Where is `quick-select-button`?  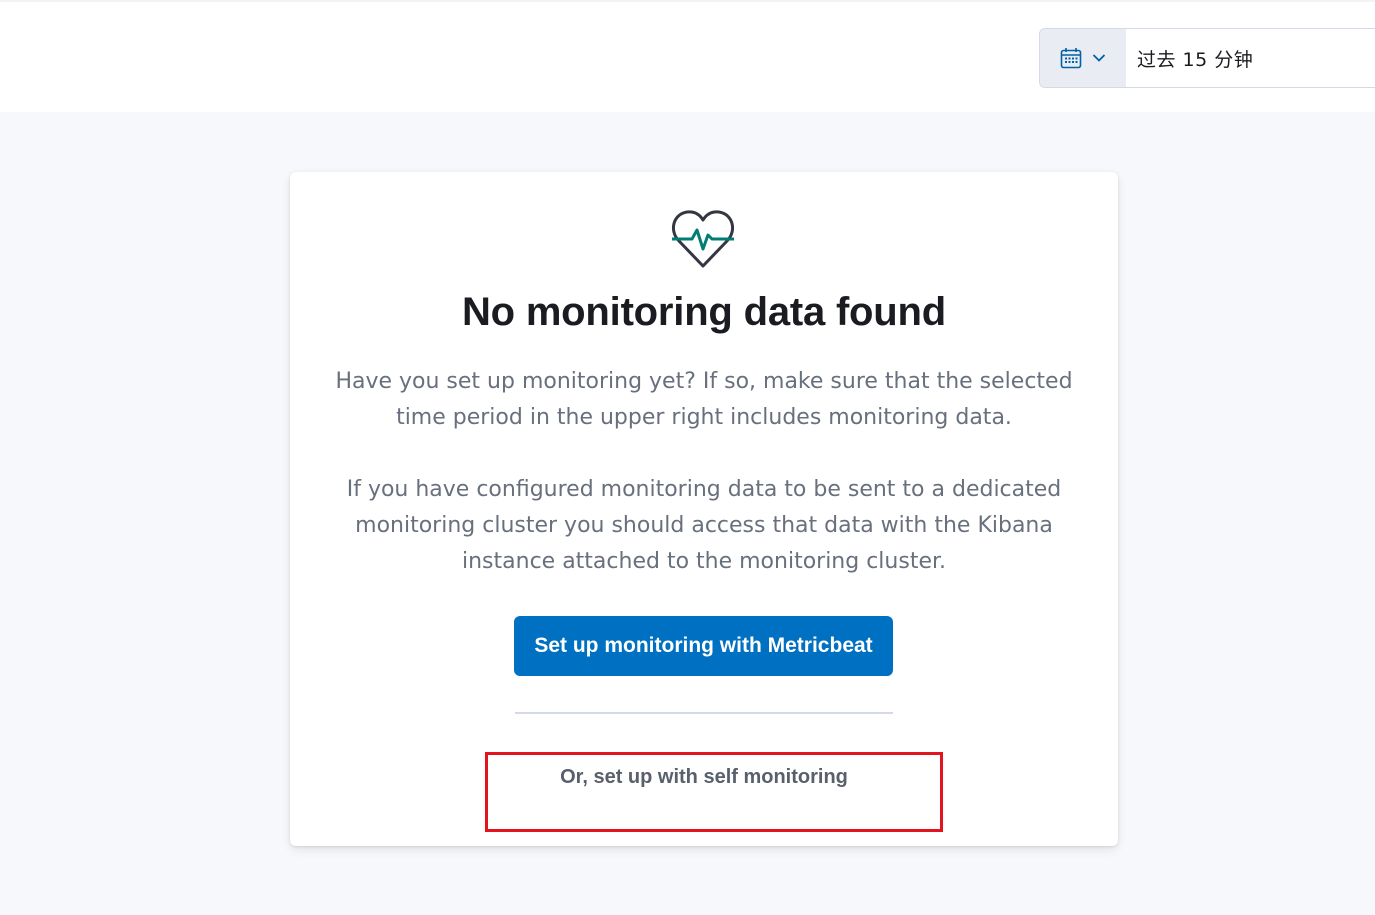
quick-select-button is located at coordinates (1083, 58).